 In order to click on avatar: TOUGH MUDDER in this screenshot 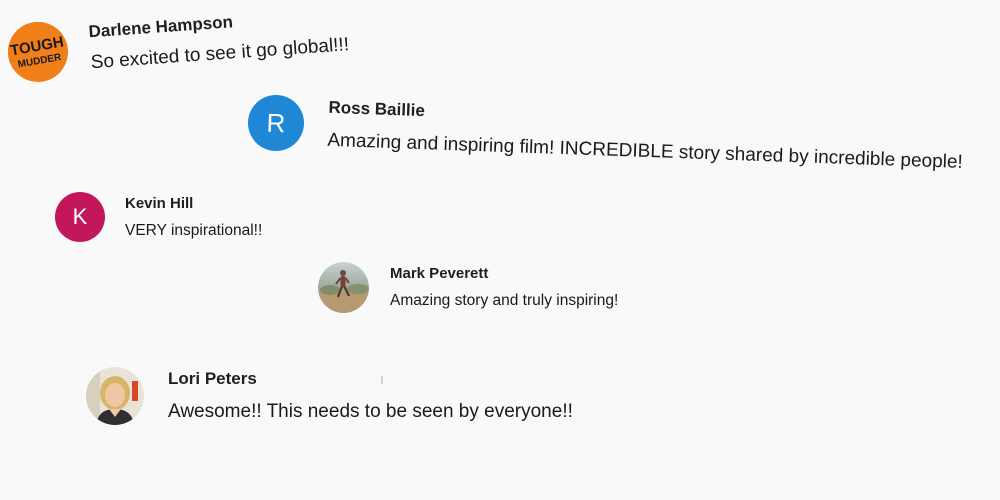, I will do `click(37, 51)`.